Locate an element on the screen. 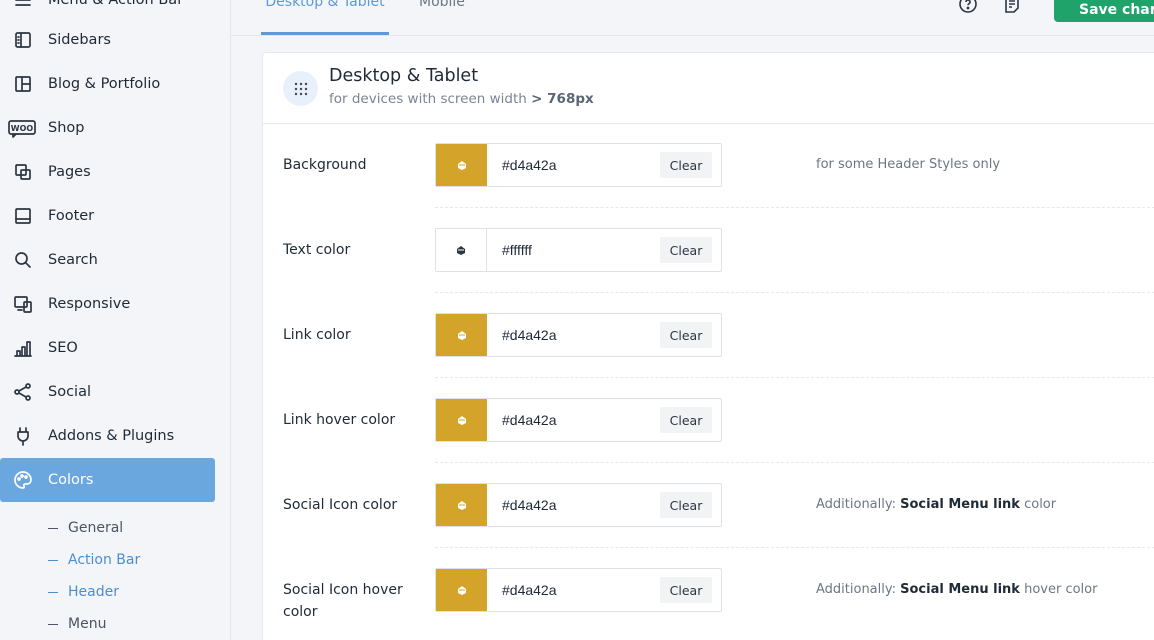 The image size is (1154, 640). share-icon is located at coordinates (23, 392).